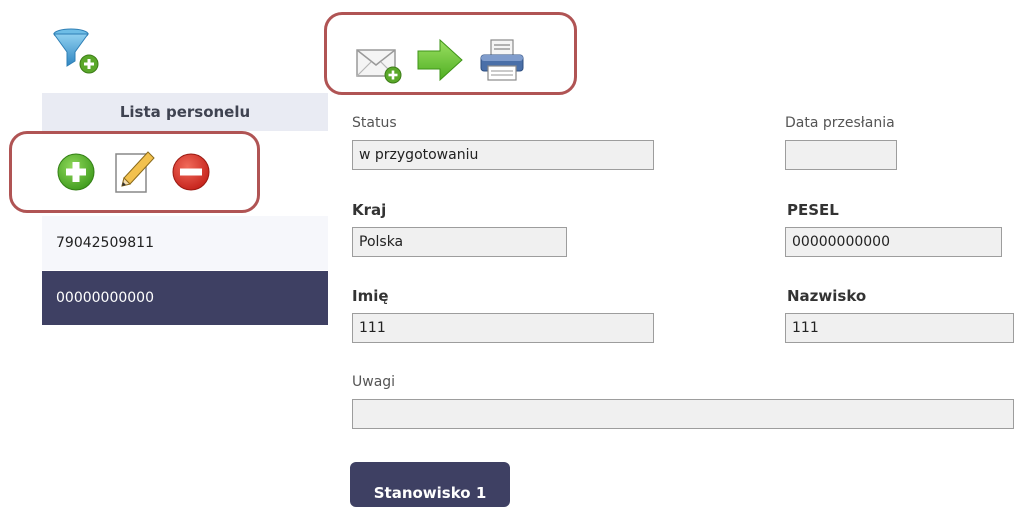 This screenshot has width=1014, height=507. I want to click on pesel-label: PESEL, so click(813, 210).